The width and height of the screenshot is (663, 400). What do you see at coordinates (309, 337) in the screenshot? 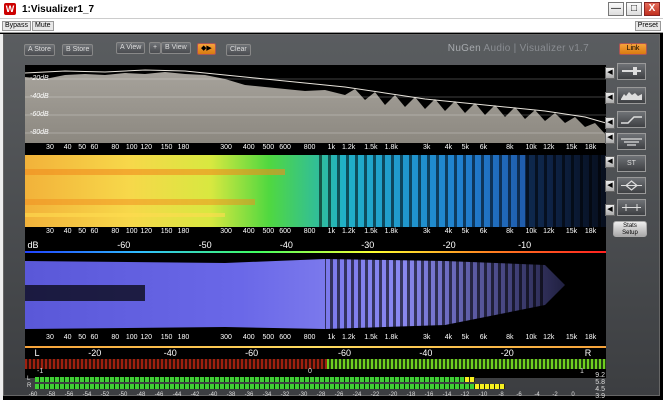
I see `freq-tick: 800` at bounding box center [309, 337].